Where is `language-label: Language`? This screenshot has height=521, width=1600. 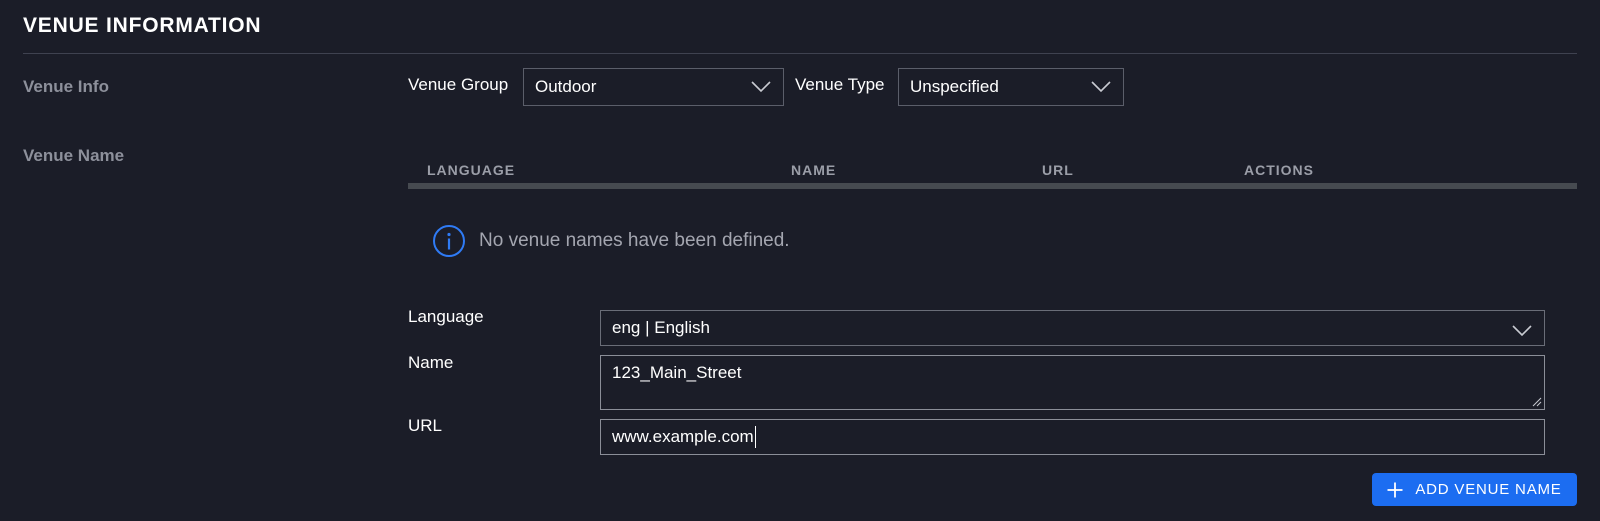 language-label: Language is located at coordinates (446, 316).